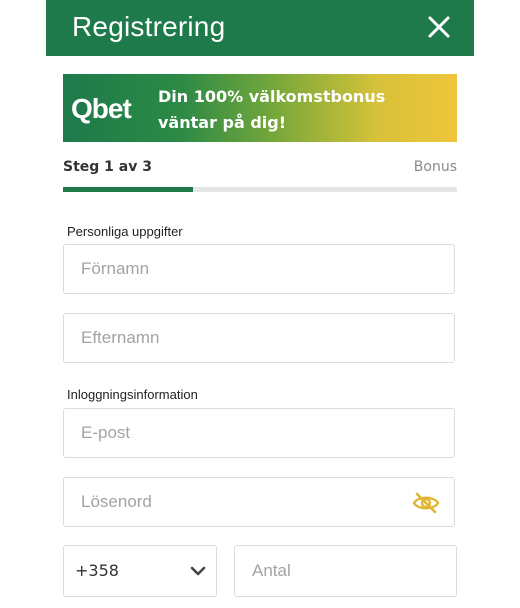 The image size is (520, 608). What do you see at coordinates (260, 28) in the screenshot?
I see `modal-header: Registrering` at bounding box center [260, 28].